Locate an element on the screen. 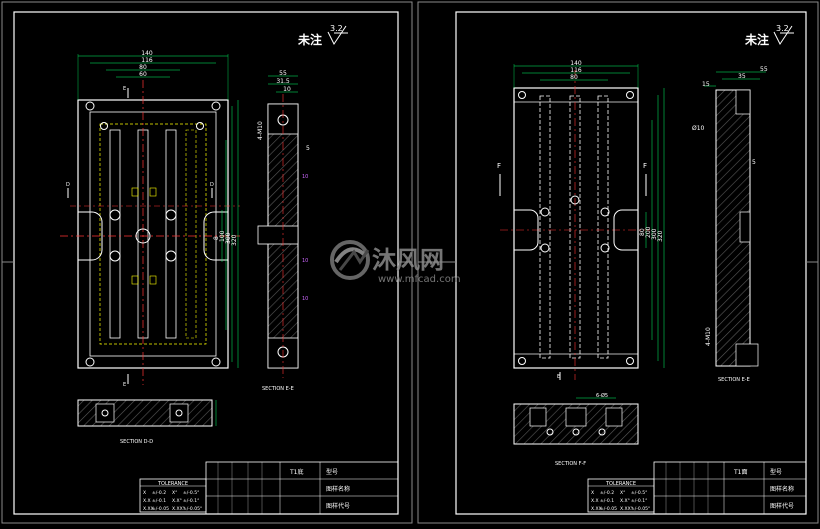 The image size is (820, 529). right-plan-view: F F E is located at coordinates (573, 225).